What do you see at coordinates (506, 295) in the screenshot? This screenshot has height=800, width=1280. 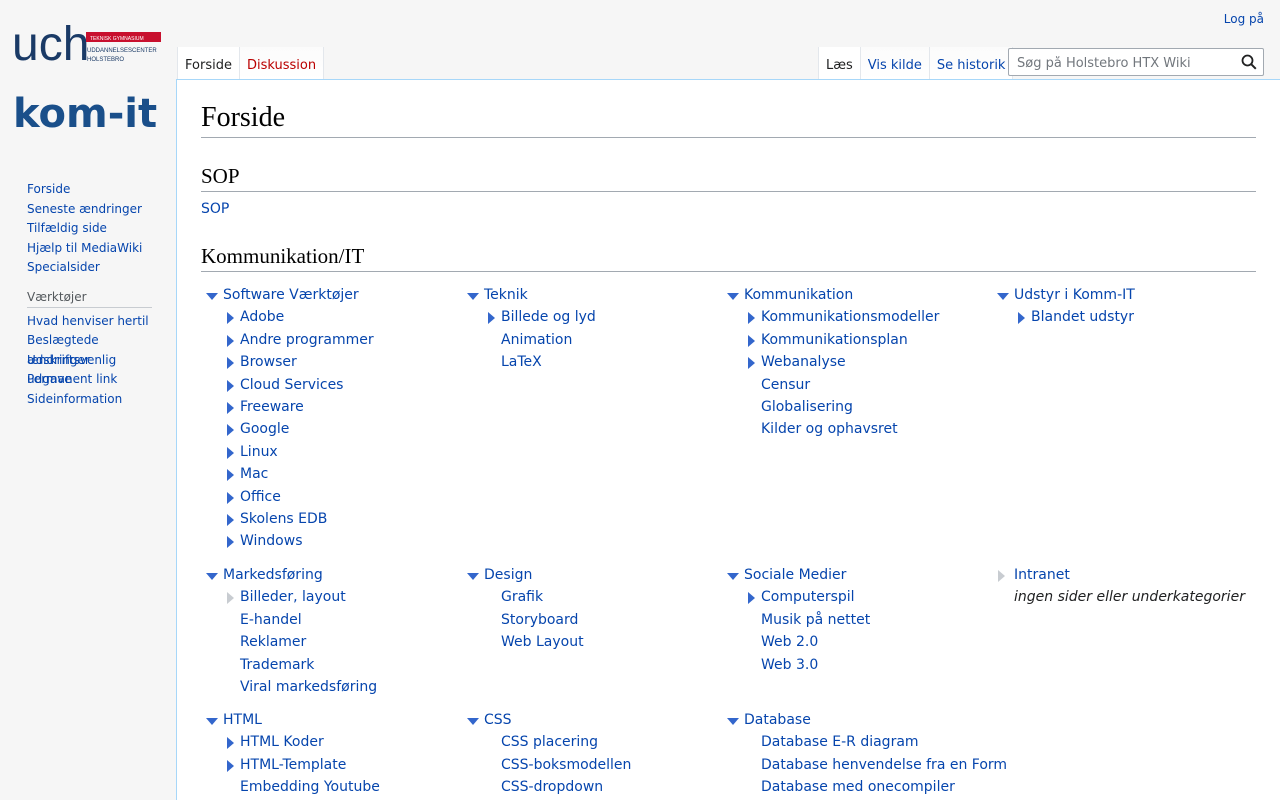 I see `category-link: Teknik` at bounding box center [506, 295].